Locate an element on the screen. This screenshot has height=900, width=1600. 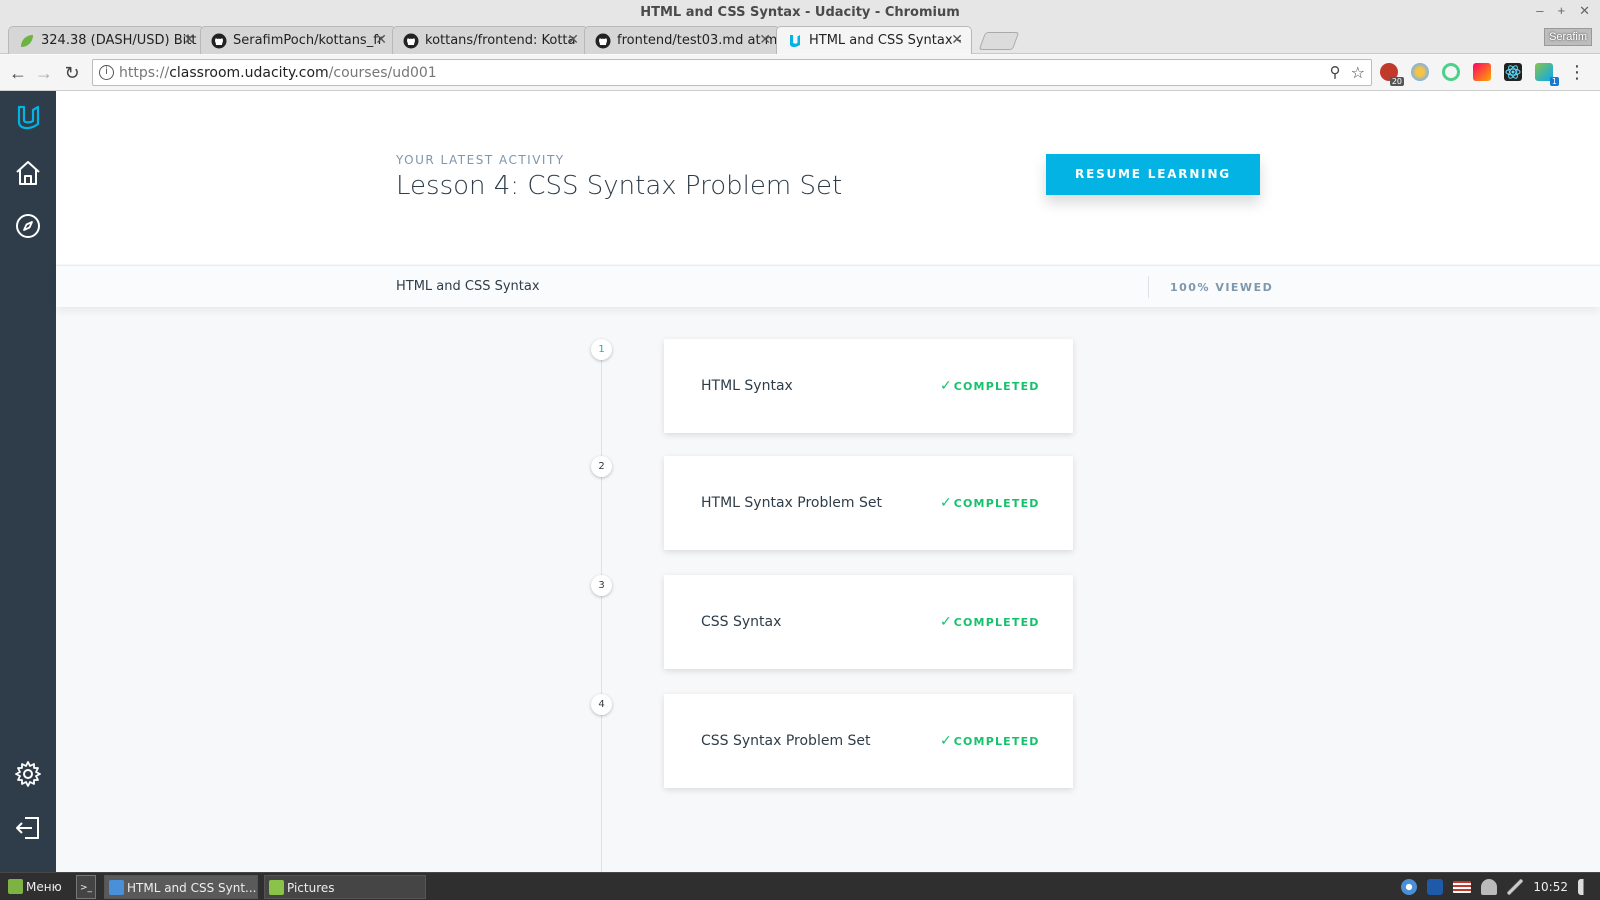
chromium-tray-icon is located at coordinates (1409, 887).